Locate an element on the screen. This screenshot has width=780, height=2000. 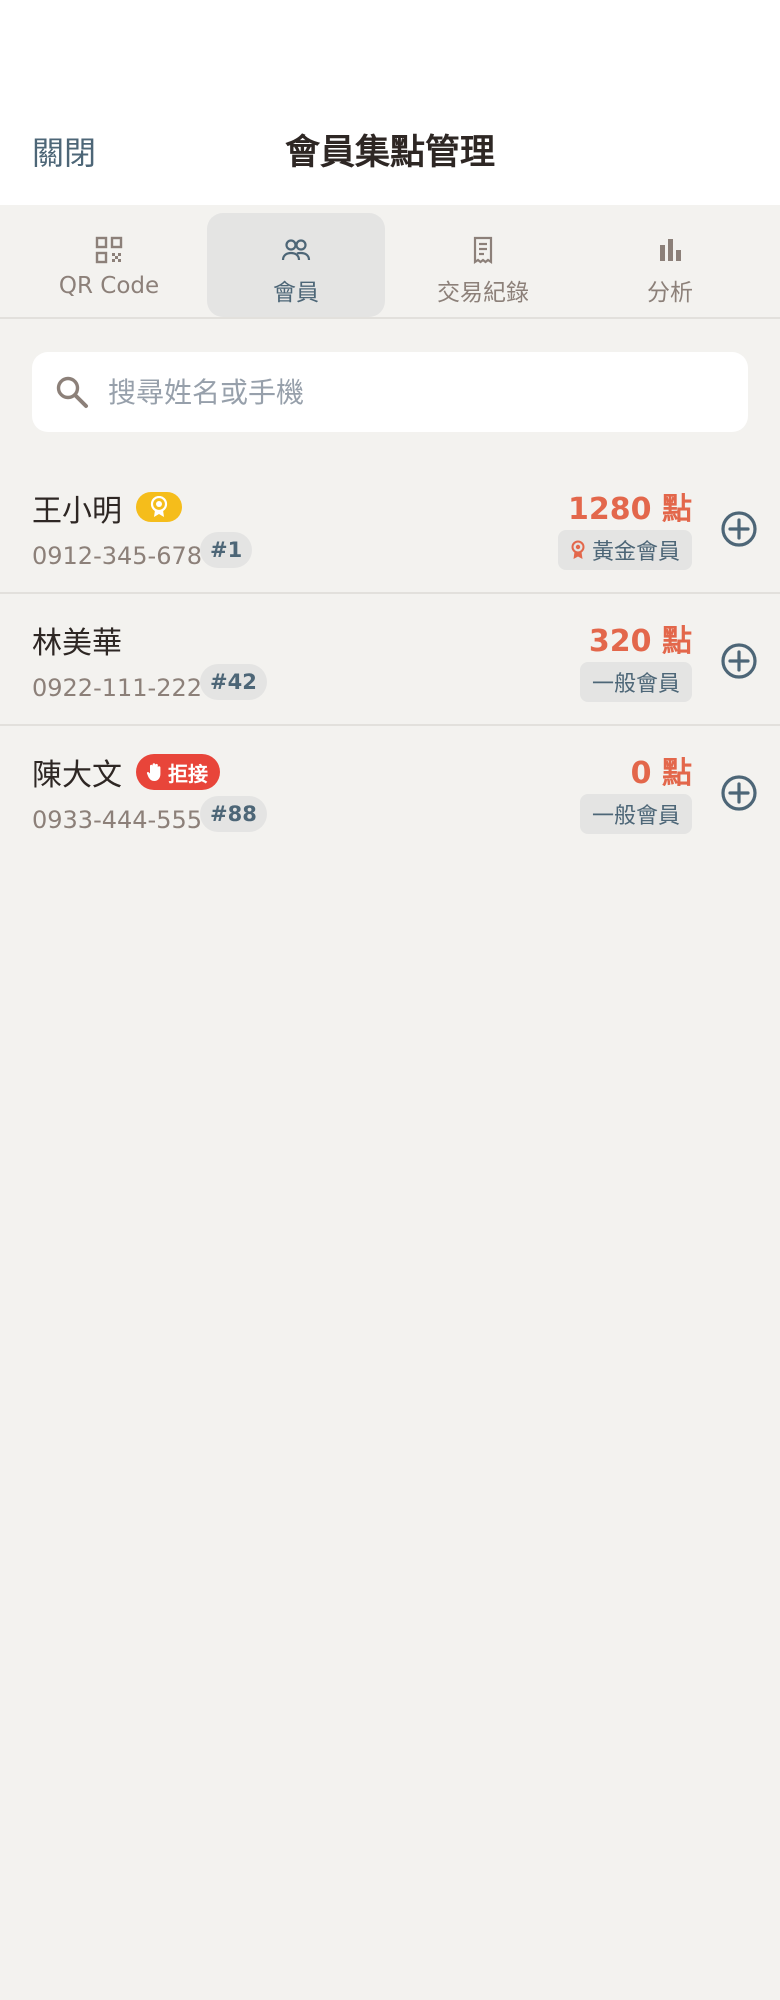
member-level-badge: 黃金會員 is located at coordinates (624, 550).